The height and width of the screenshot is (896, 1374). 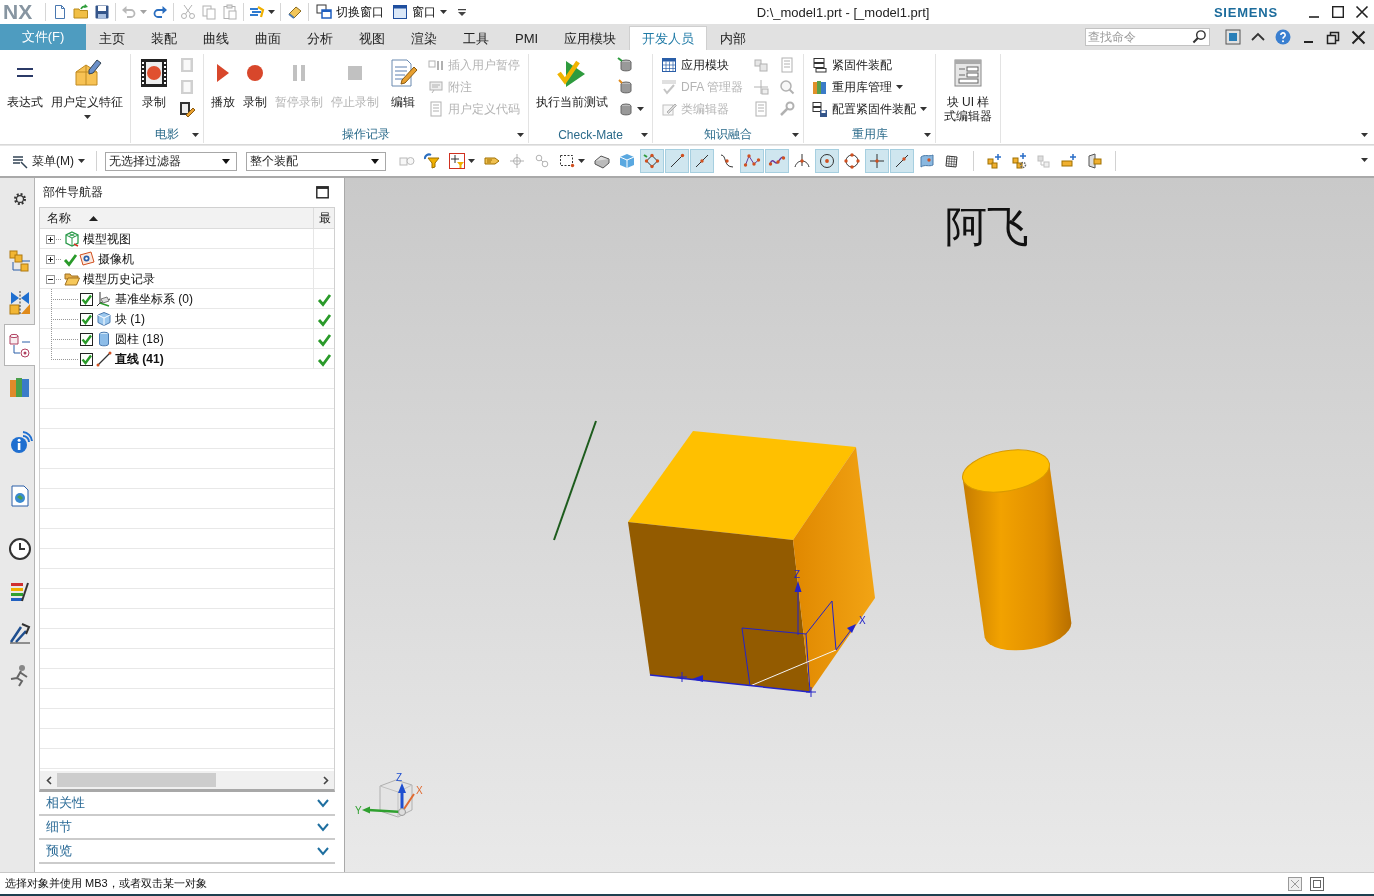 I want to click on ribbon-tab: 主页, so click(x=112, y=38).